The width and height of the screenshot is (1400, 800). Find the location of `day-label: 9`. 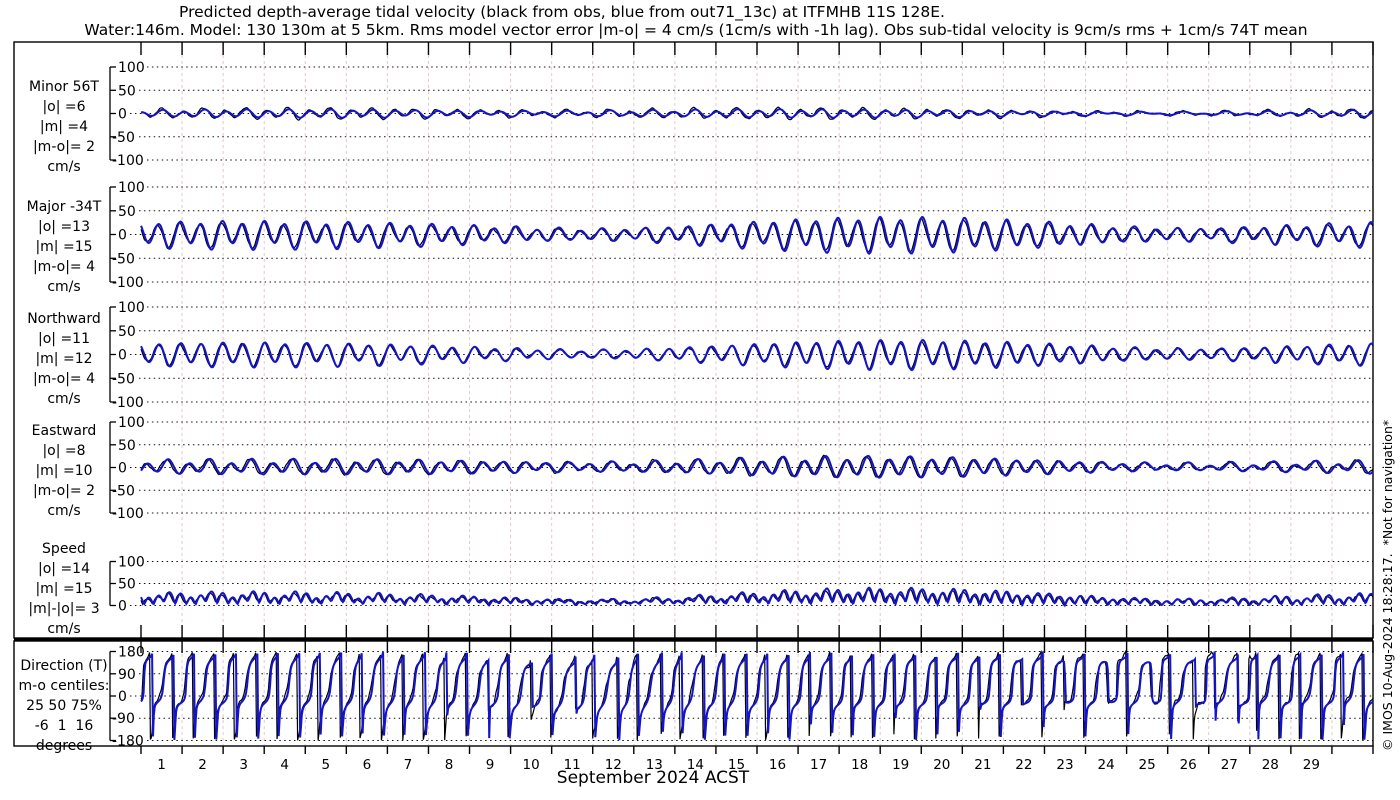

day-label: 9 is located at coordinates (490, 765).